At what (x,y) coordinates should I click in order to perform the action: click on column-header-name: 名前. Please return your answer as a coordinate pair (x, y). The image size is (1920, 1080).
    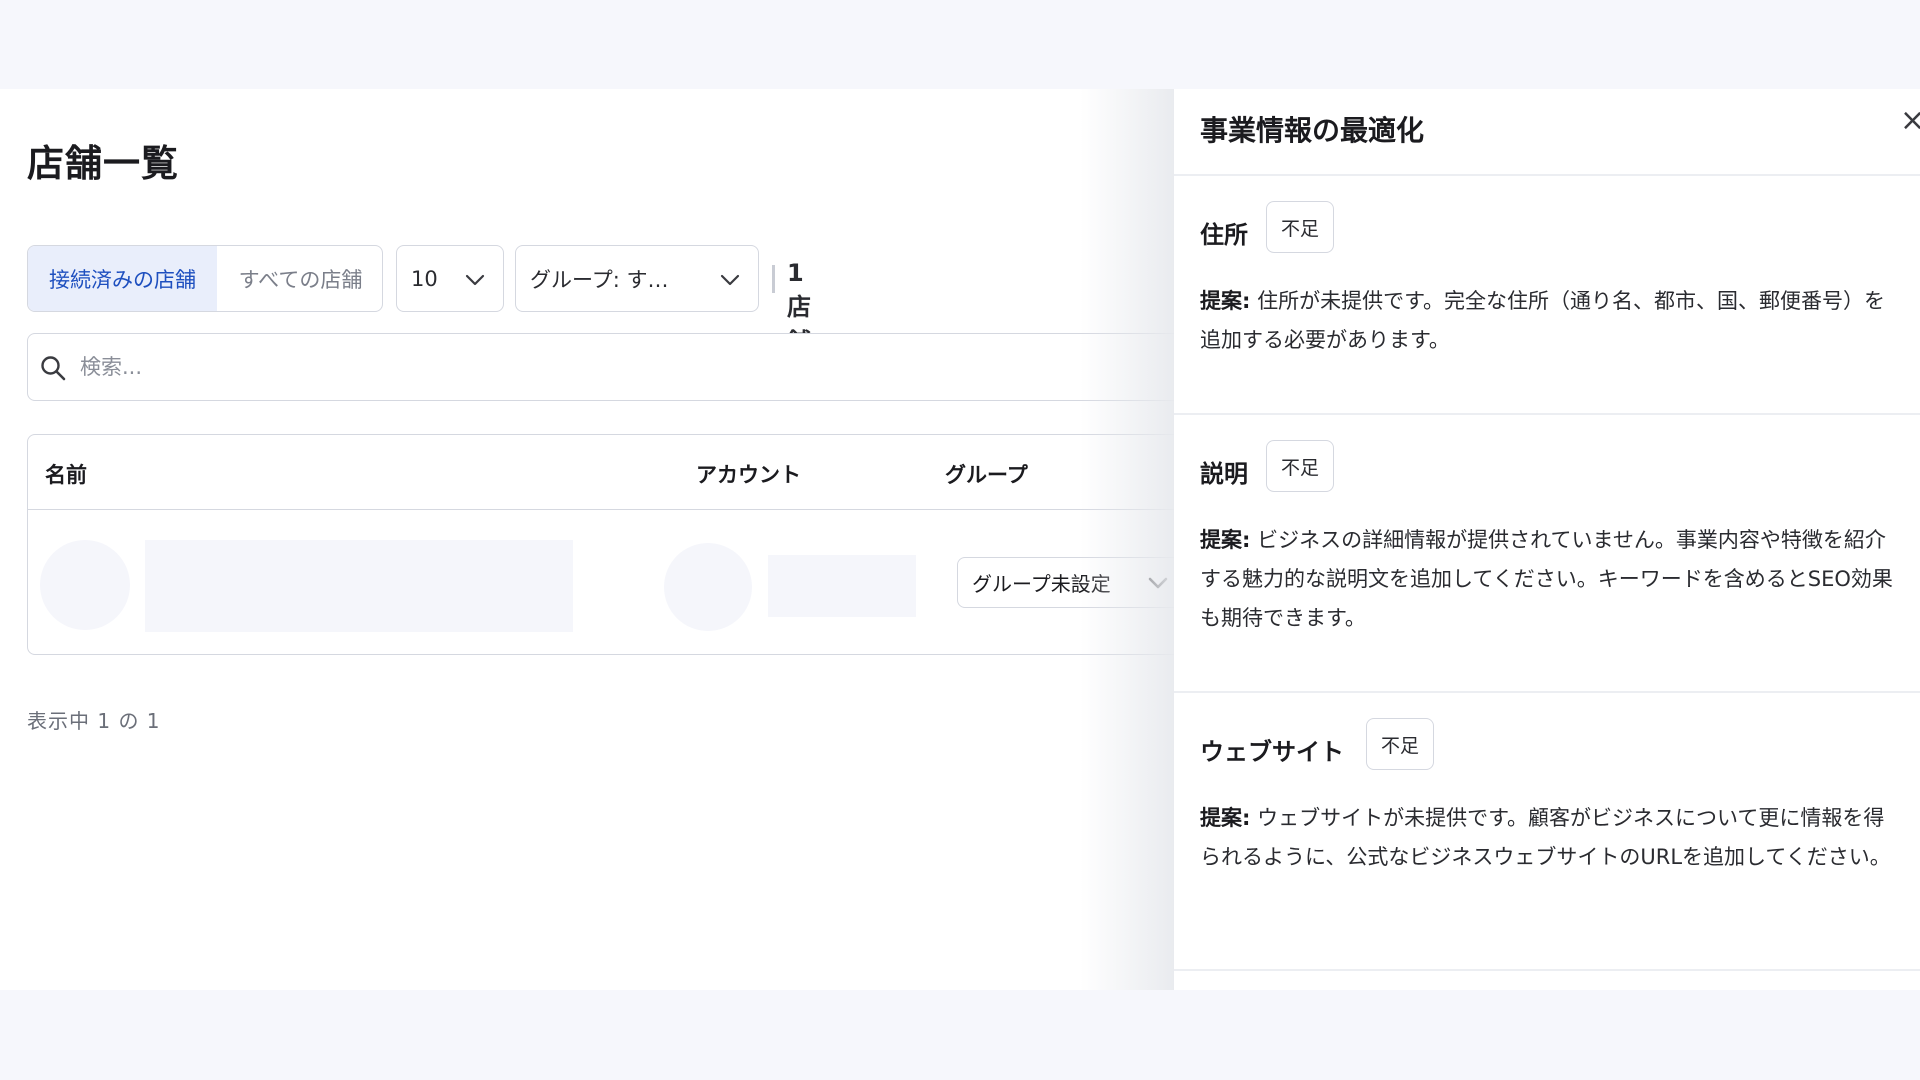
    Looking at the image, I should click on (66, 474).